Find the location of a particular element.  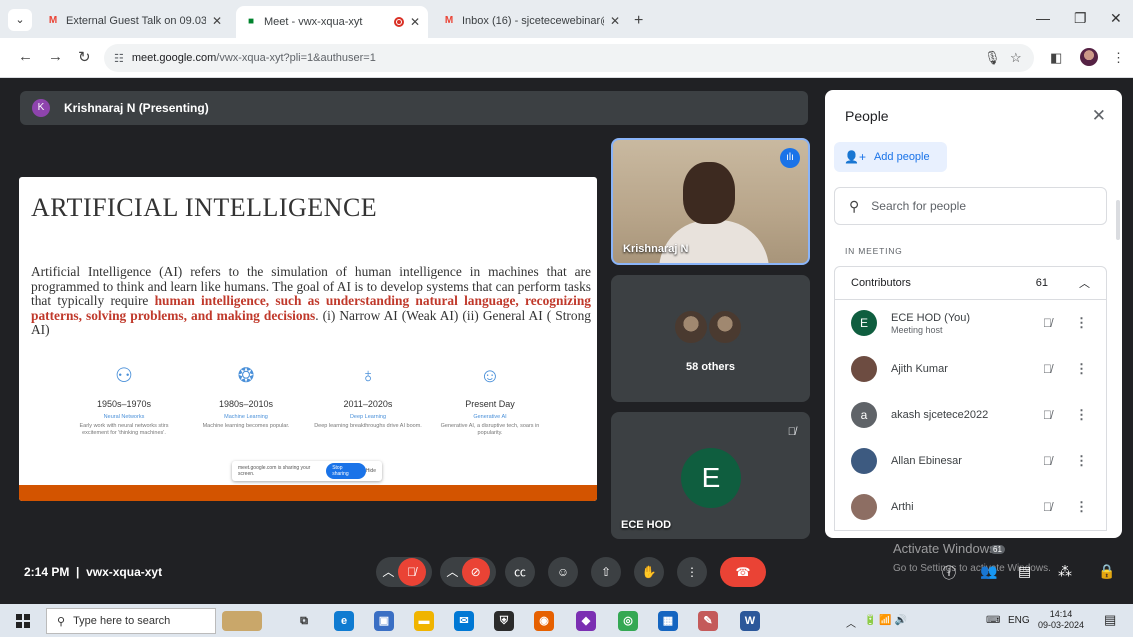

hide-button: Hide is located at coordinates (371, 471).